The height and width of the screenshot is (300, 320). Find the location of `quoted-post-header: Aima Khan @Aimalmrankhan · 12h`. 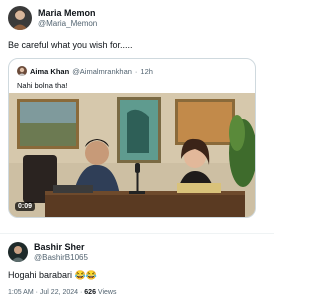

quoted-post-header: Aima Khan @Aimalmrankhan · 12h is located at coordinates (85, 71).